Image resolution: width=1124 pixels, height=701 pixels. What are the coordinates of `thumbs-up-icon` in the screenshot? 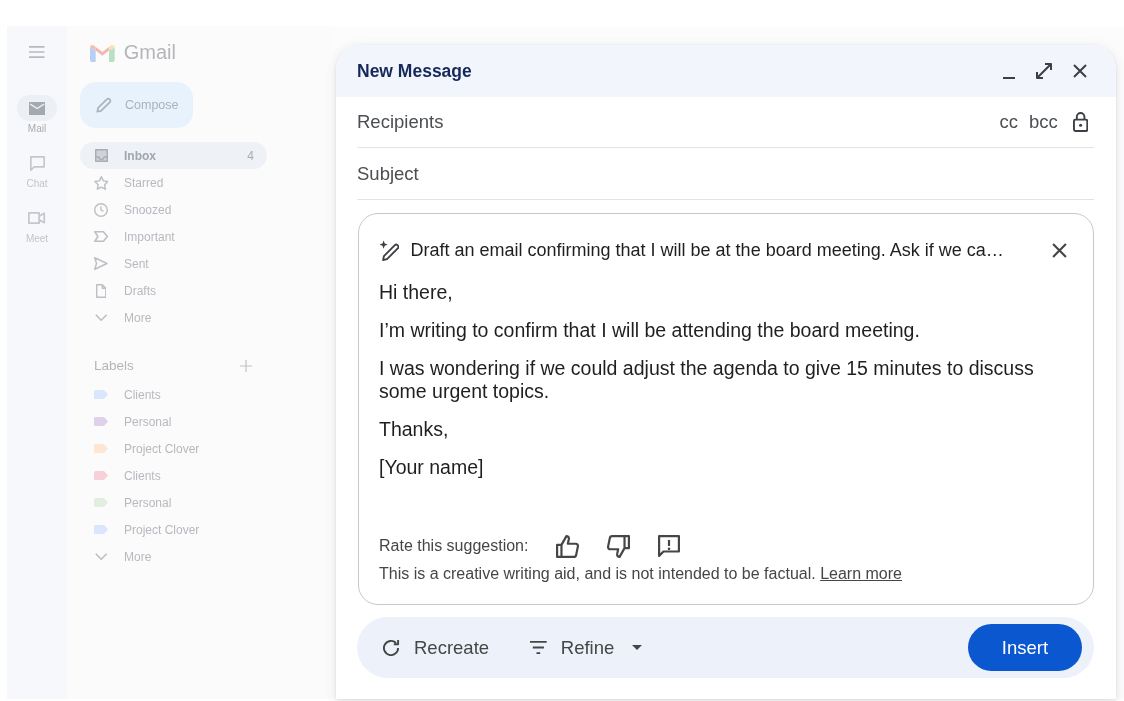 It's located at (568, 546).